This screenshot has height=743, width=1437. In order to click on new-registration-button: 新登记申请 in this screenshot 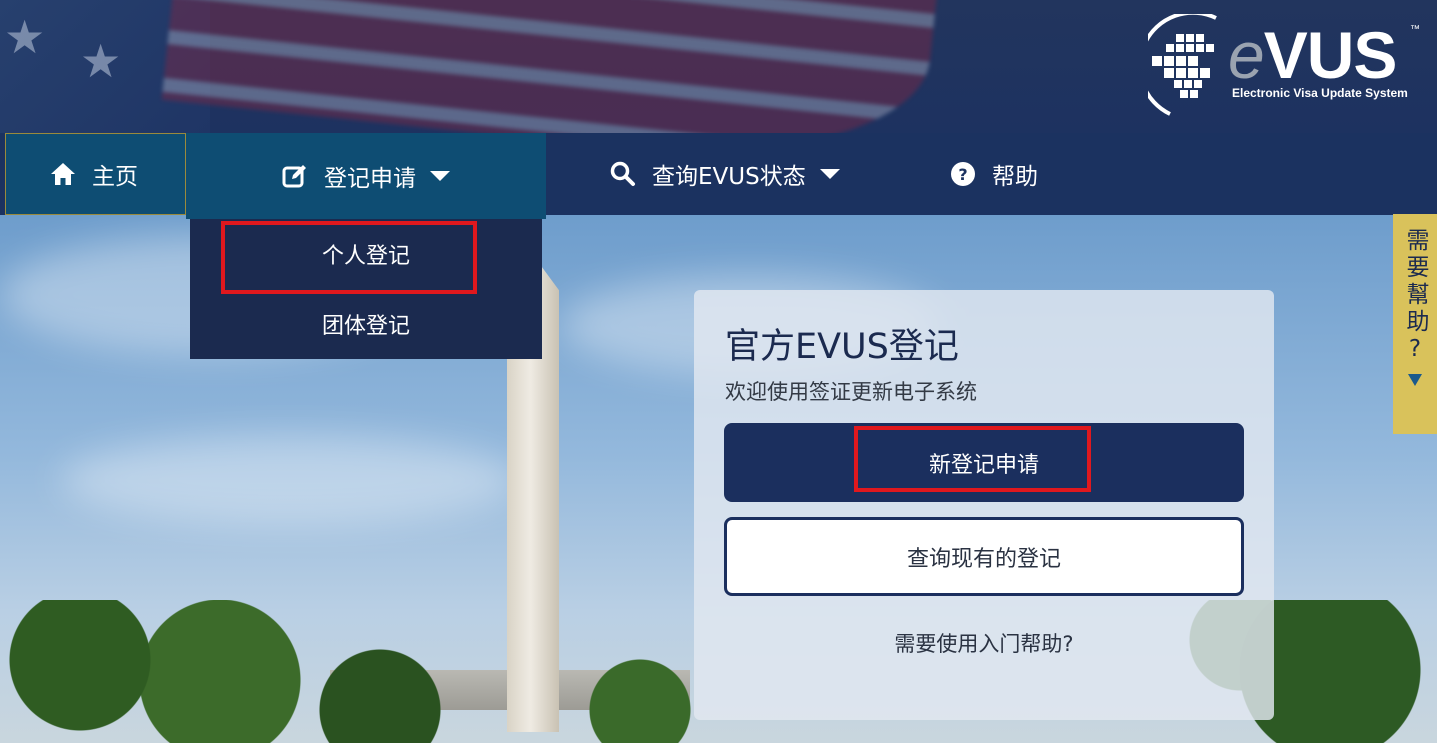, I will do `click(984, 462)`.